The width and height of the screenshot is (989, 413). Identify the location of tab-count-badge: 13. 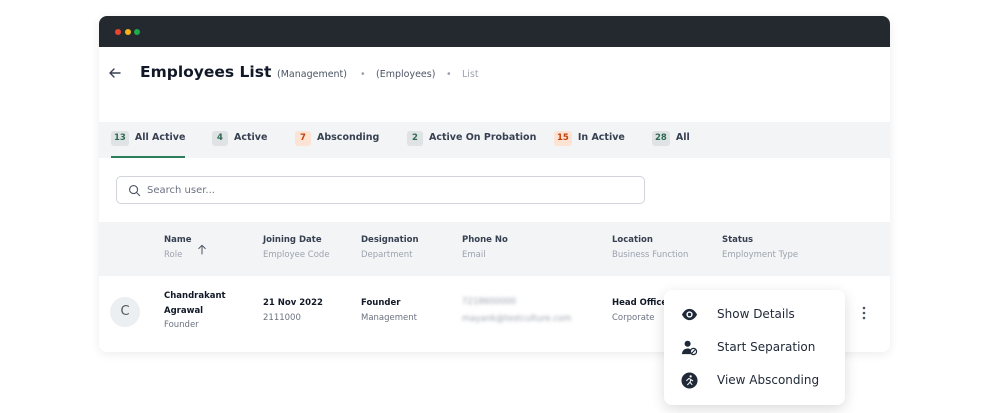
(120, 138).